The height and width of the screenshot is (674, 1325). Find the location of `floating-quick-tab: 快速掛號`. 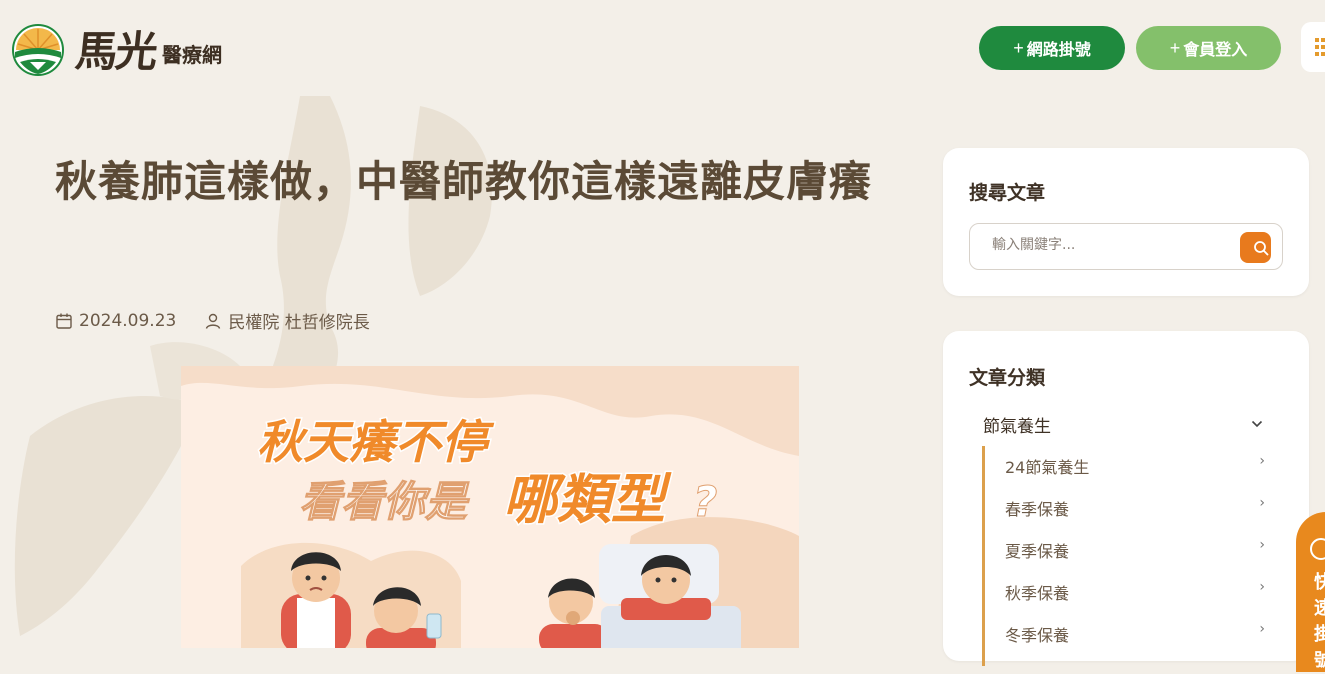

floating-quick-tab: 快速掛號 is located at coordinates (1310, 592).